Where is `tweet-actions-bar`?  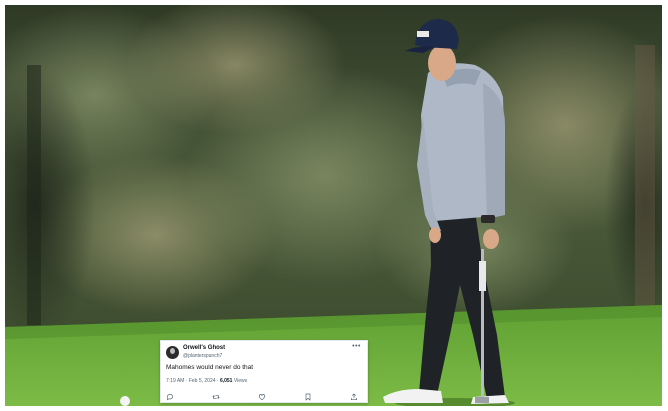
tweet-actions-bar is located at coordinates (262, 397).